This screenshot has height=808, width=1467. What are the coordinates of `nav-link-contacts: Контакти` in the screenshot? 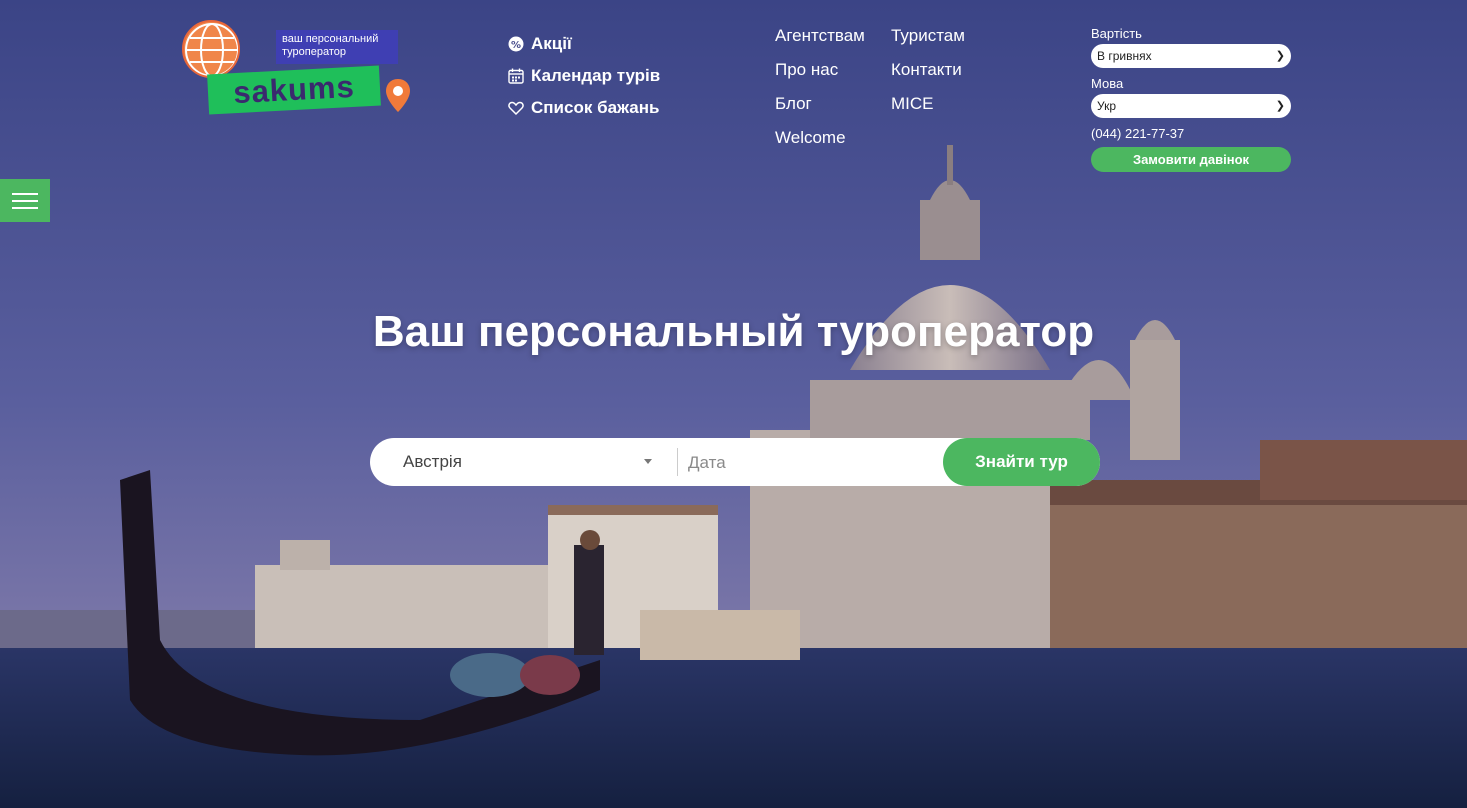 It's located at (941, 70).